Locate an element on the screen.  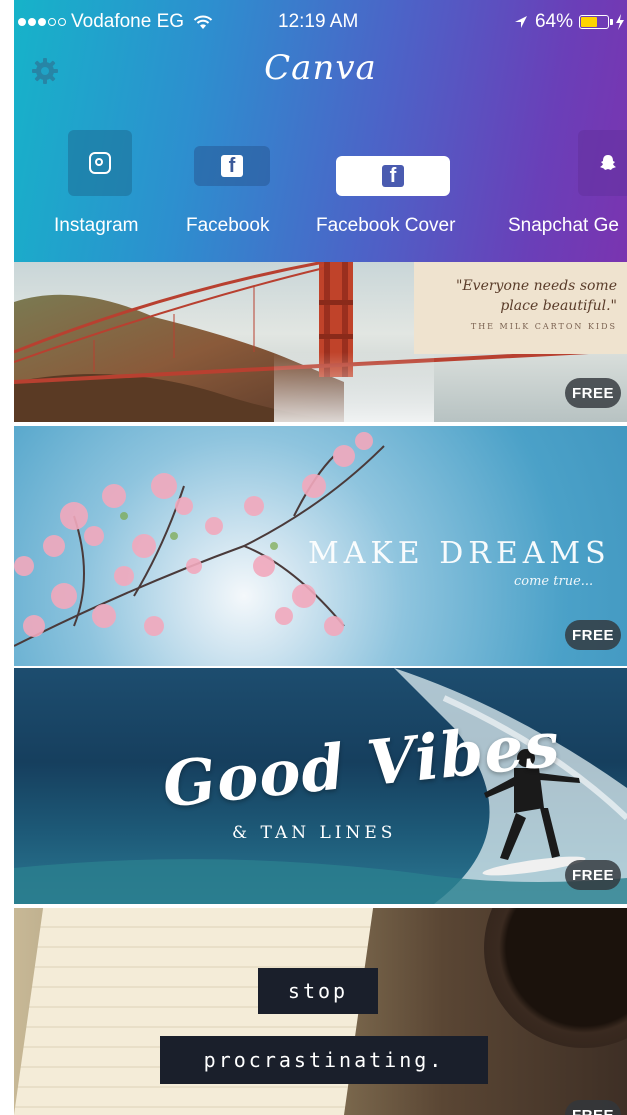
battery-icon is located at coordinates (596, 22).